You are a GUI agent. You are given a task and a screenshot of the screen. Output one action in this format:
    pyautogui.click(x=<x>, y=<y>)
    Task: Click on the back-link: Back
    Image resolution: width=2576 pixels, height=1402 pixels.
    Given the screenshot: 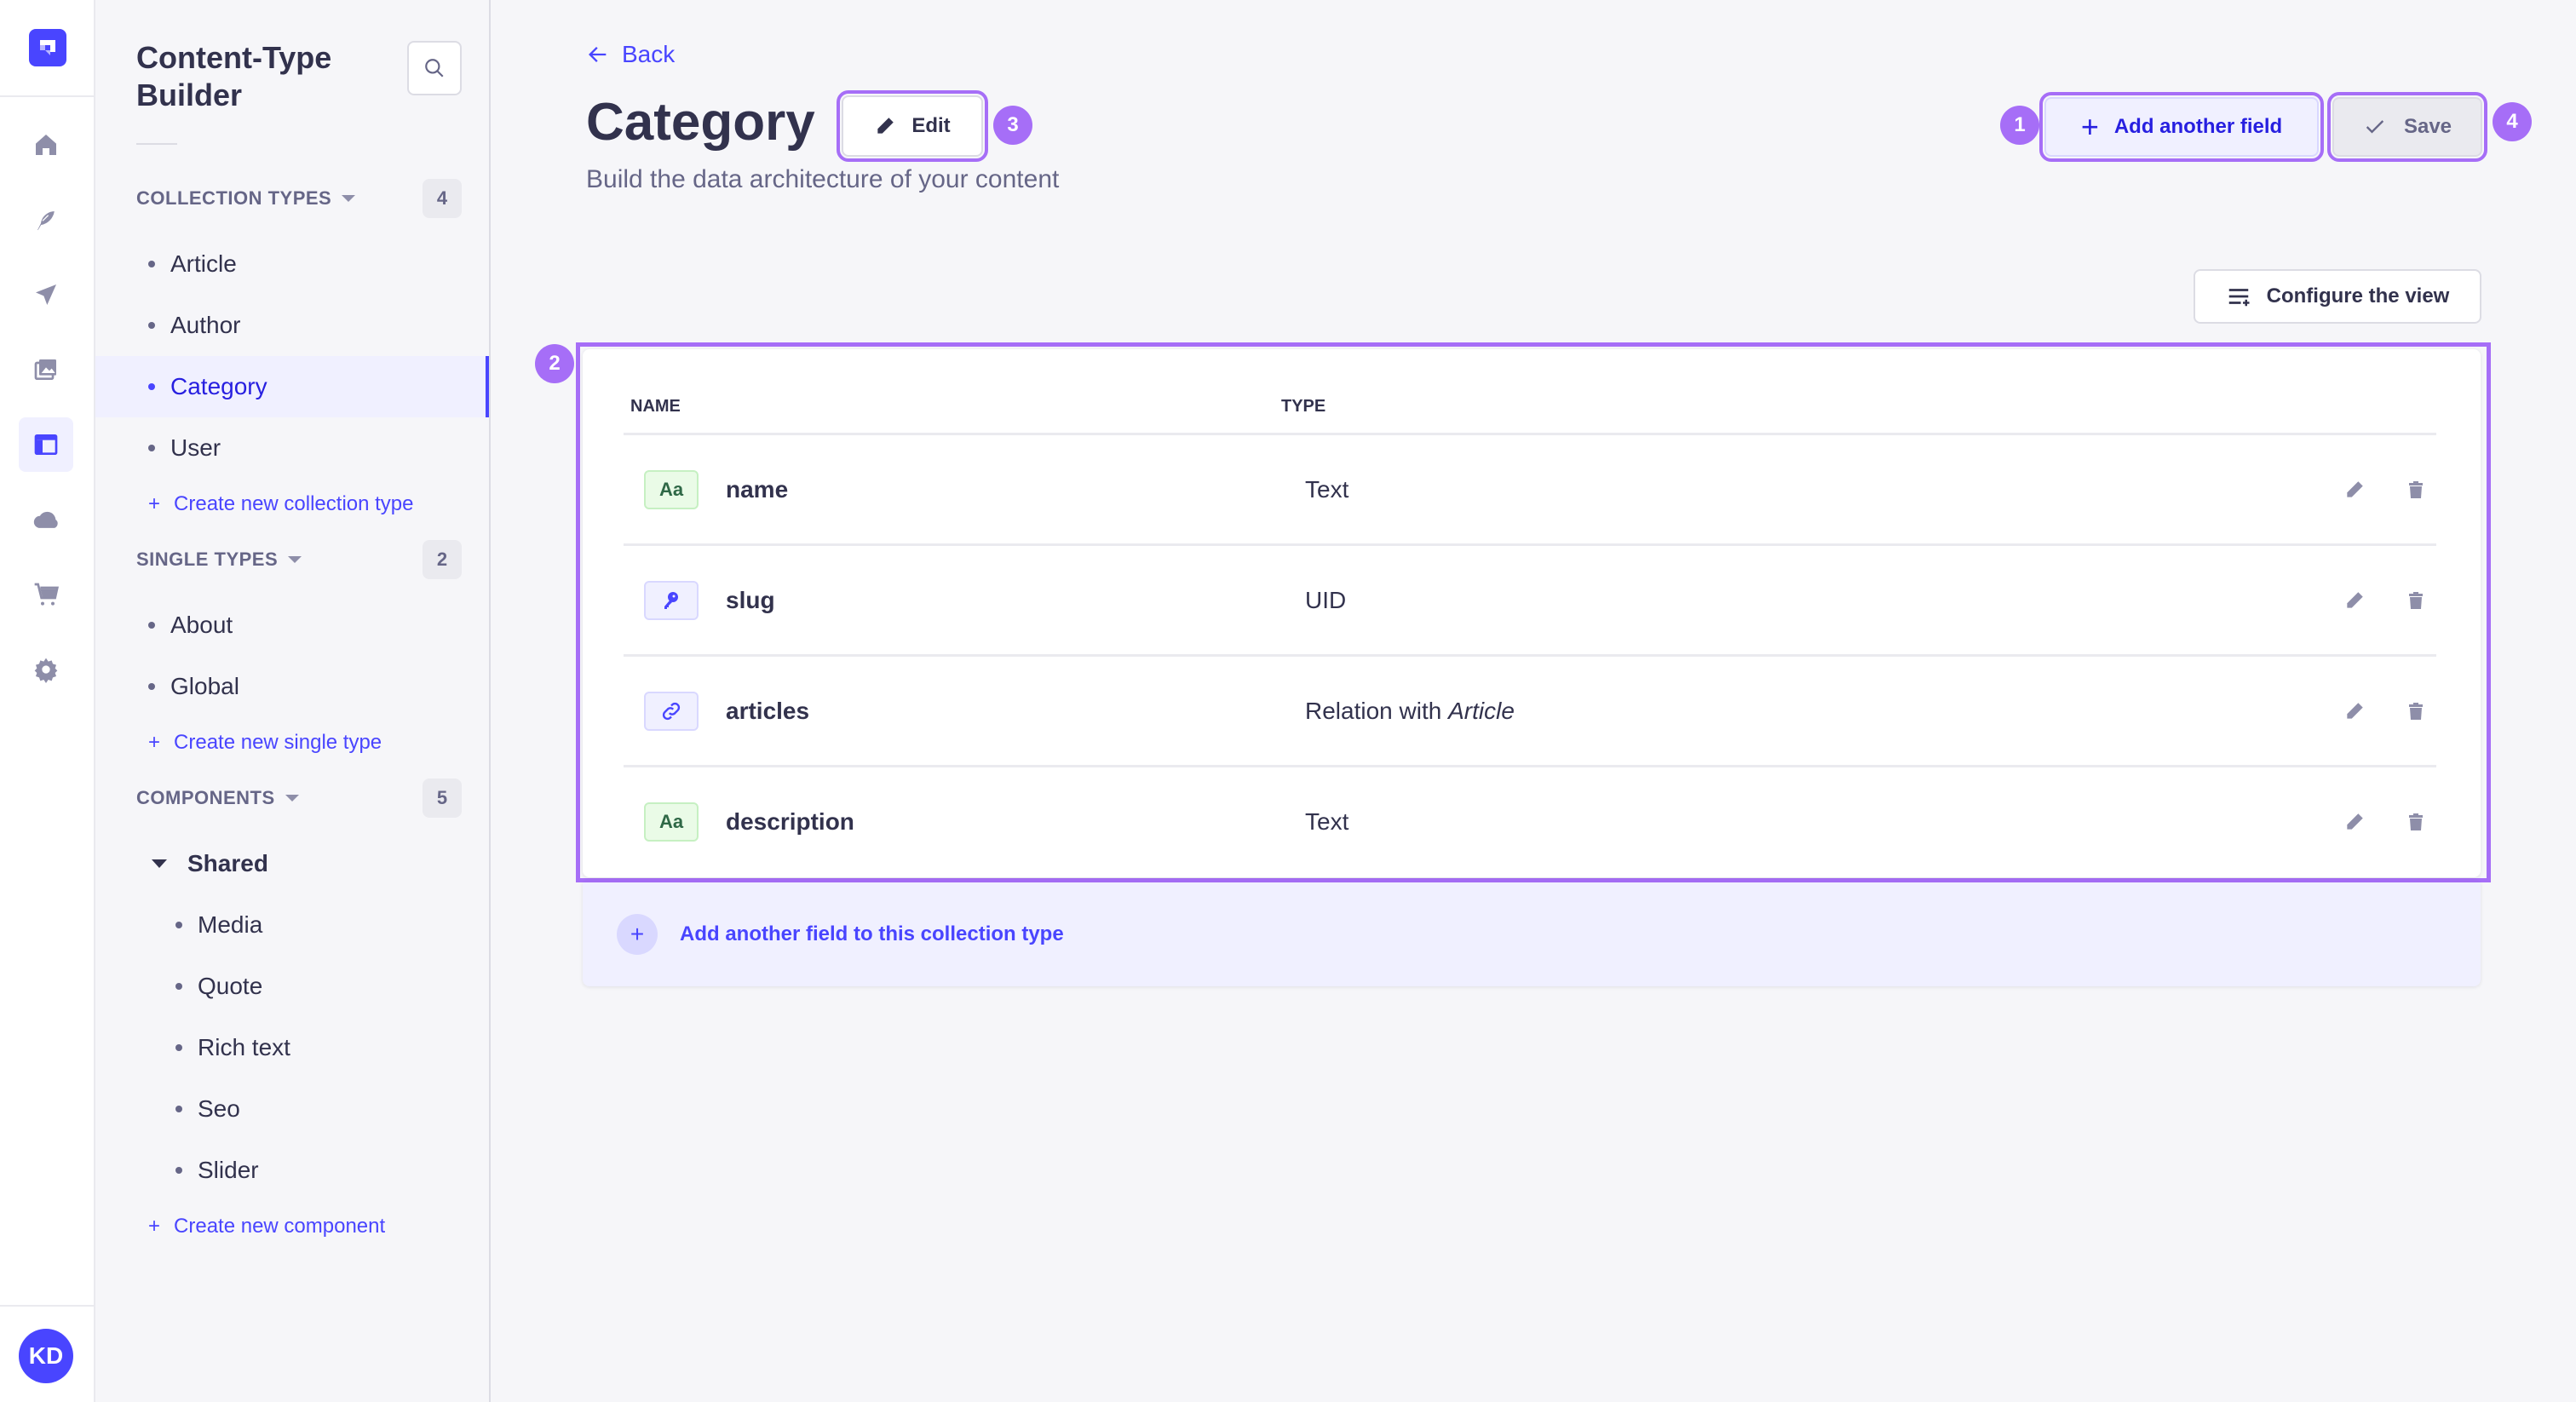 What is the action you would take?
    pyautogui.click(x=630, y=54)
    